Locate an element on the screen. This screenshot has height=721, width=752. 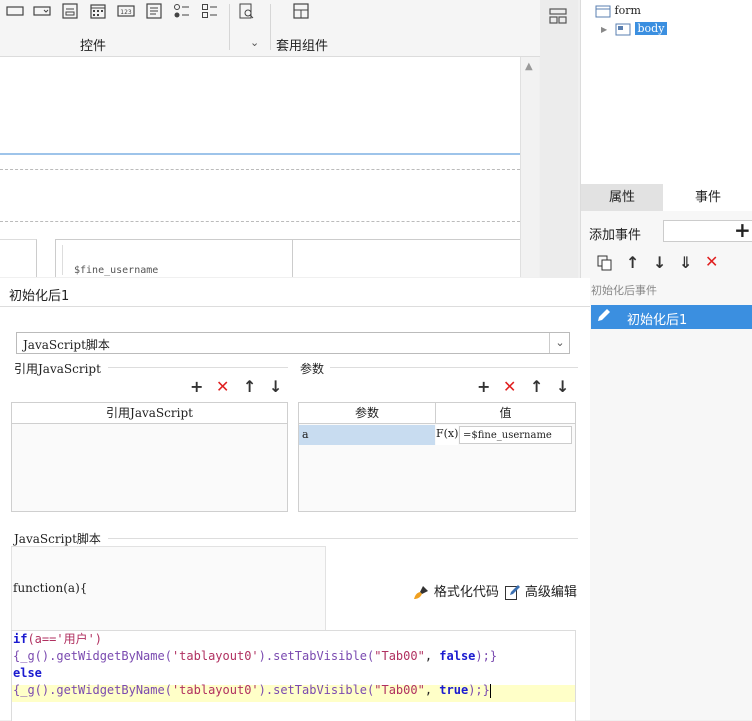
format-code-label: 格式化代码 is located at coordinates (466, 592).